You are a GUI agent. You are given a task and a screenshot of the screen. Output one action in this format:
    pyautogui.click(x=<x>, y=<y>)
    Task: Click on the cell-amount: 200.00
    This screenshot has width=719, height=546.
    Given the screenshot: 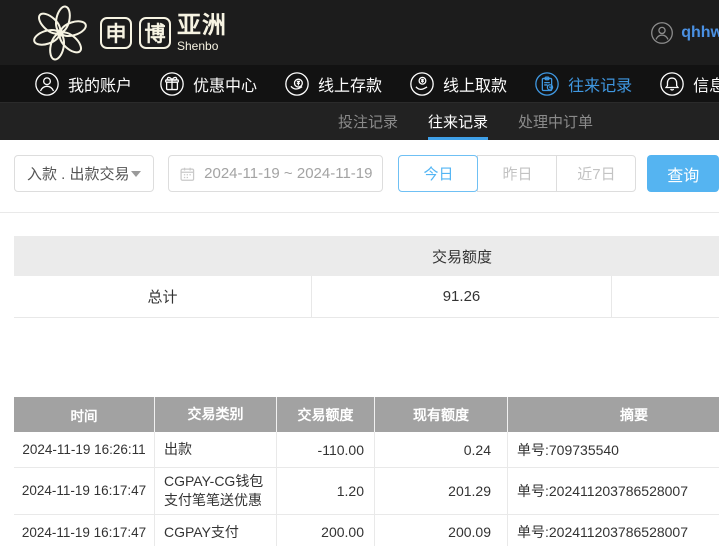 What is the action you would take?
    pyautogui.click(x=326, y=530)
    